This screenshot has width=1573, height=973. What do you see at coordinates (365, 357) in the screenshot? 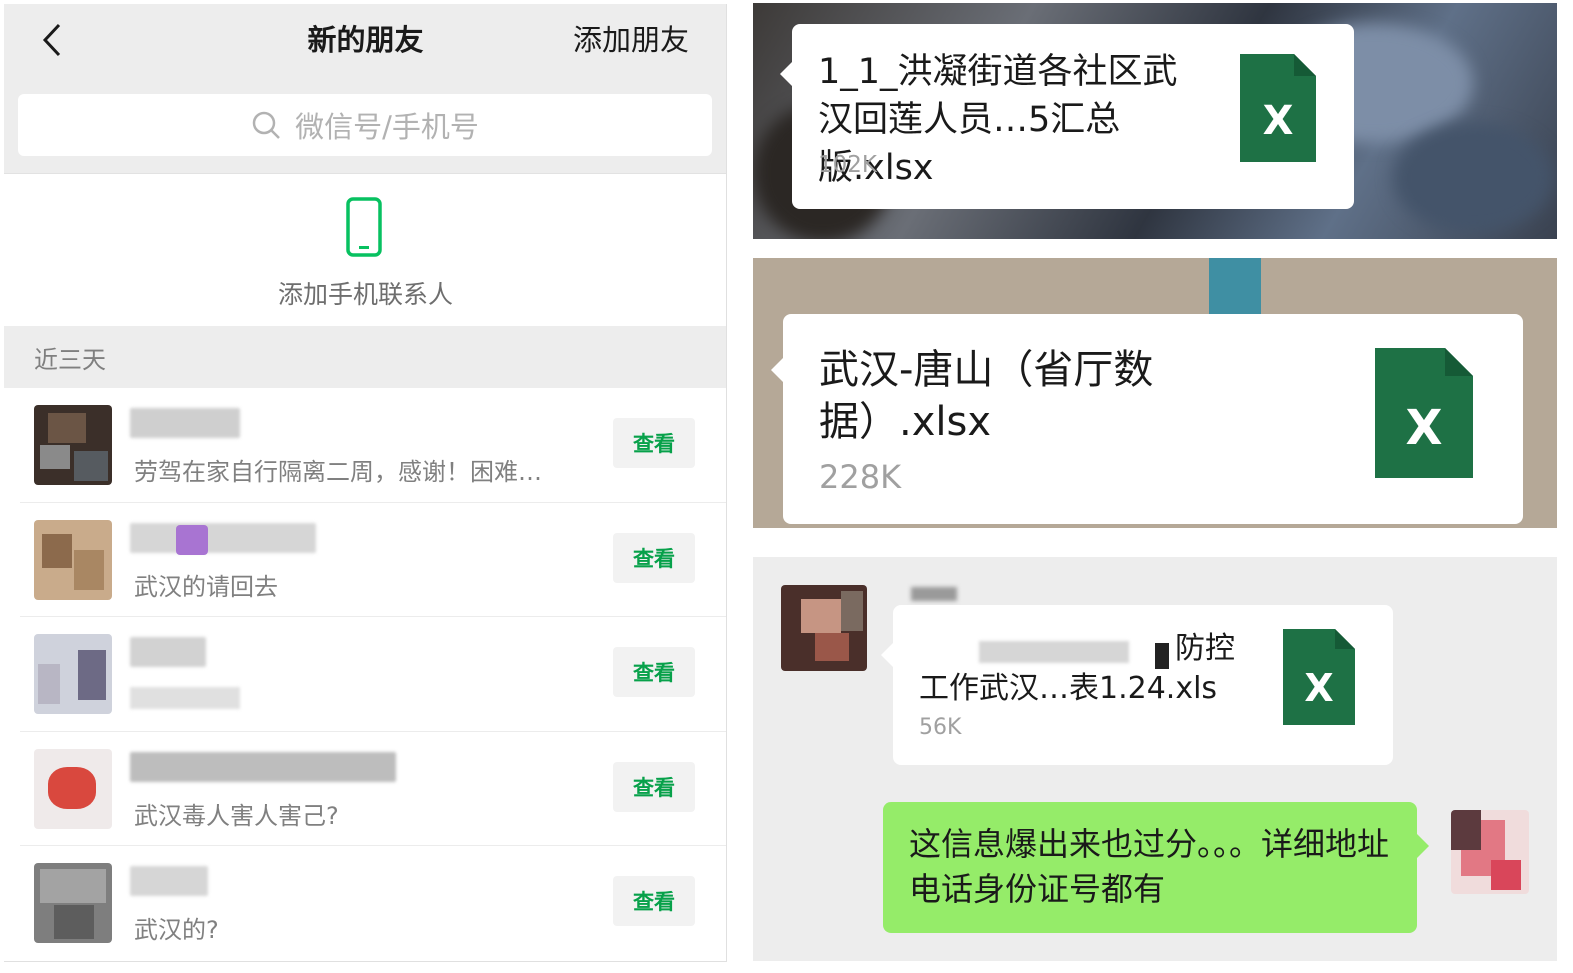
I see `section-header: 近三天` at bounding box center [365, 357].